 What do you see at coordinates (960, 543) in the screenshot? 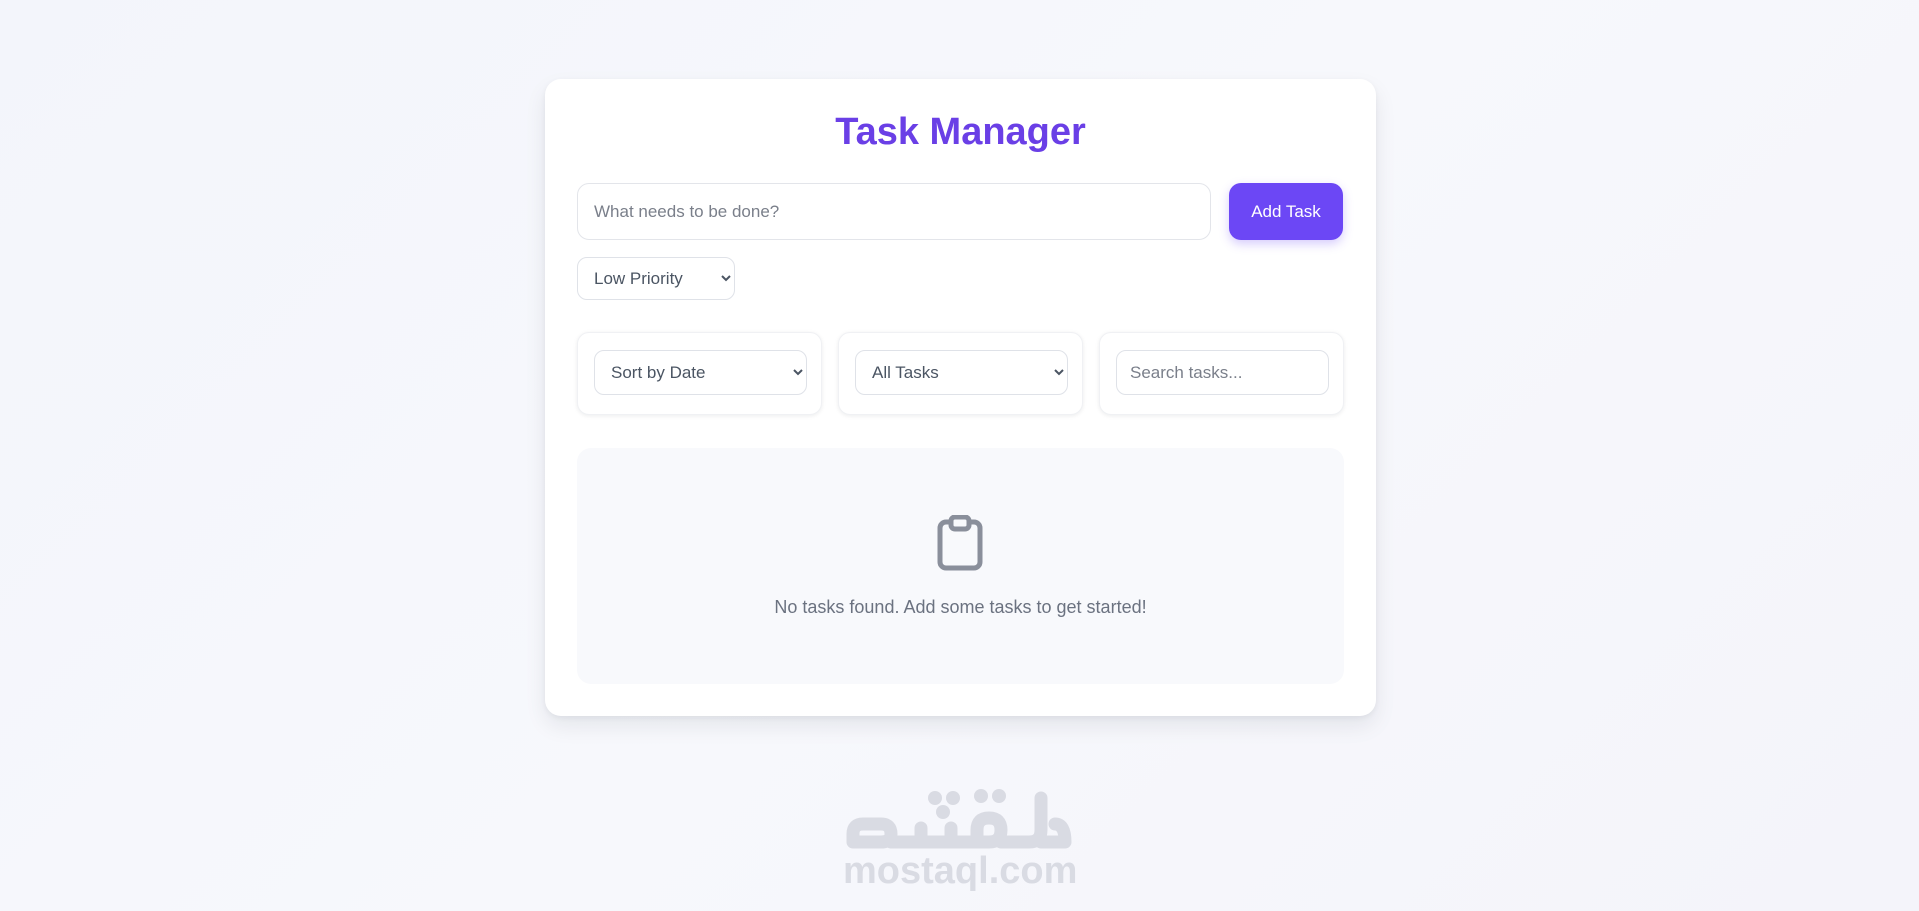
I see `clipboard-icon` at bounding box center [960, 543].